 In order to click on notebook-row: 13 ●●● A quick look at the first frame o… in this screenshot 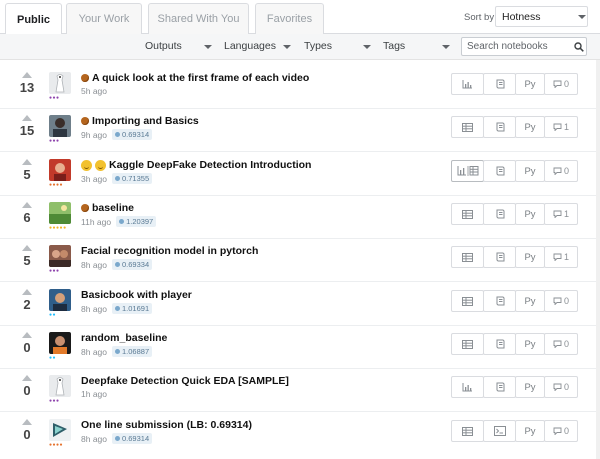, I will do `click(300, 91)`.